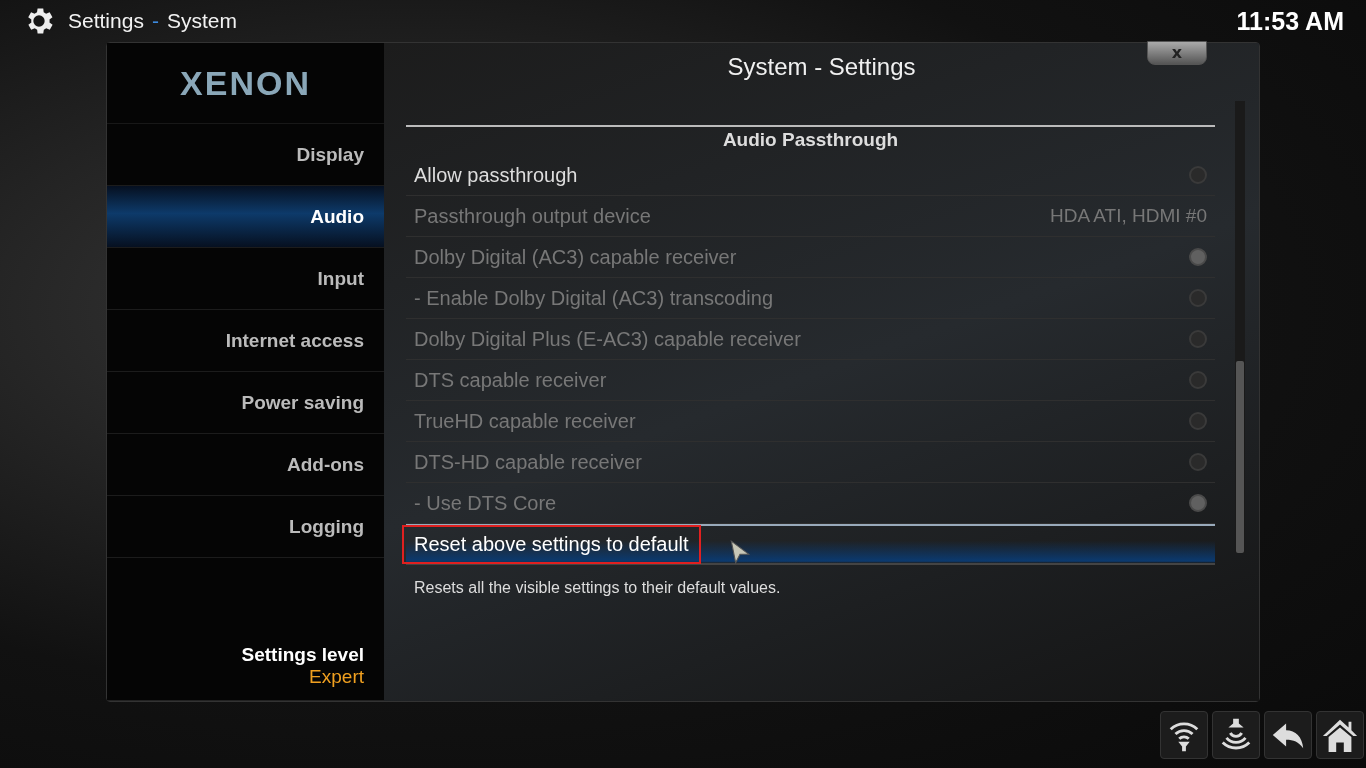 The height and width of the screenshot is (768, 1366). Describe the element at coordinates (551, 544) in the screenshot. I see `setting-label: Reset above settings to default` at that location.